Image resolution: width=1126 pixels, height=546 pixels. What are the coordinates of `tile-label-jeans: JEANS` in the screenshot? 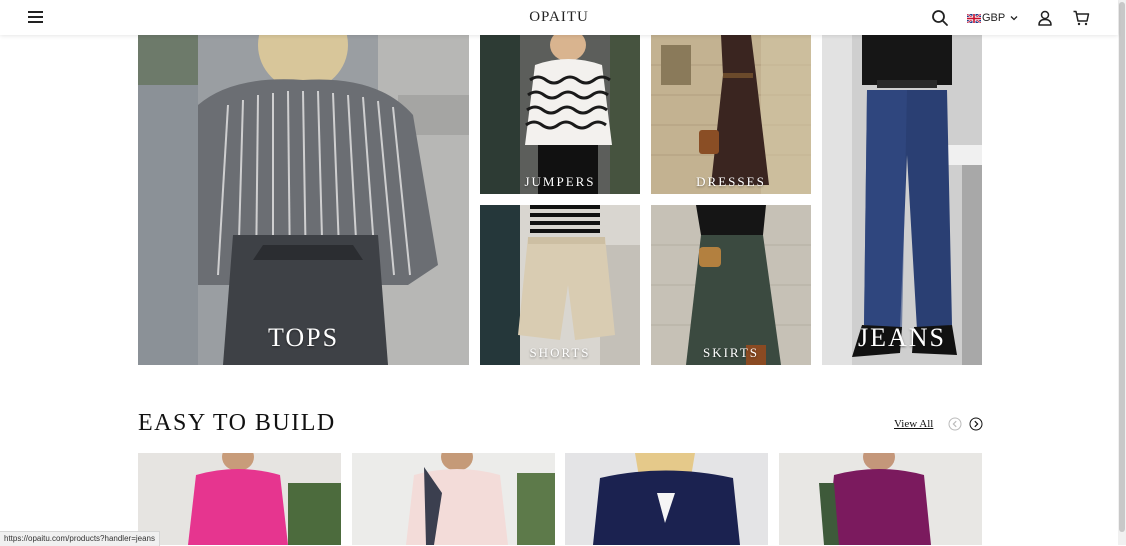 It's located at (901, 337).